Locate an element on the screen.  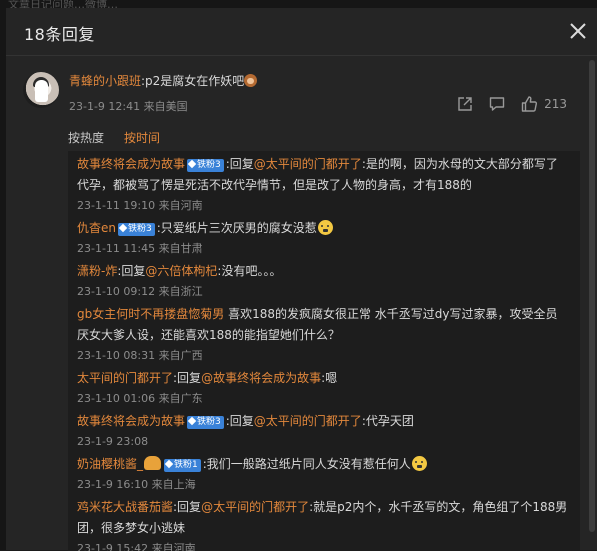
like-icon is located at coordinates (529, 104).